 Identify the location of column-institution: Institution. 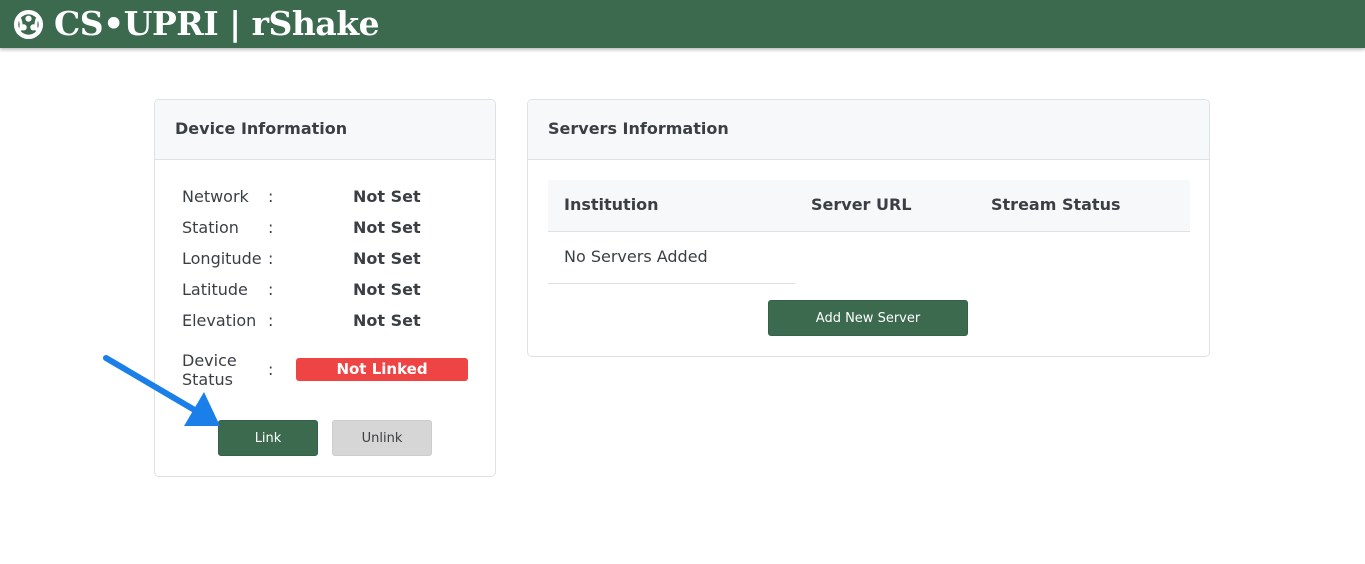
(611, 204).